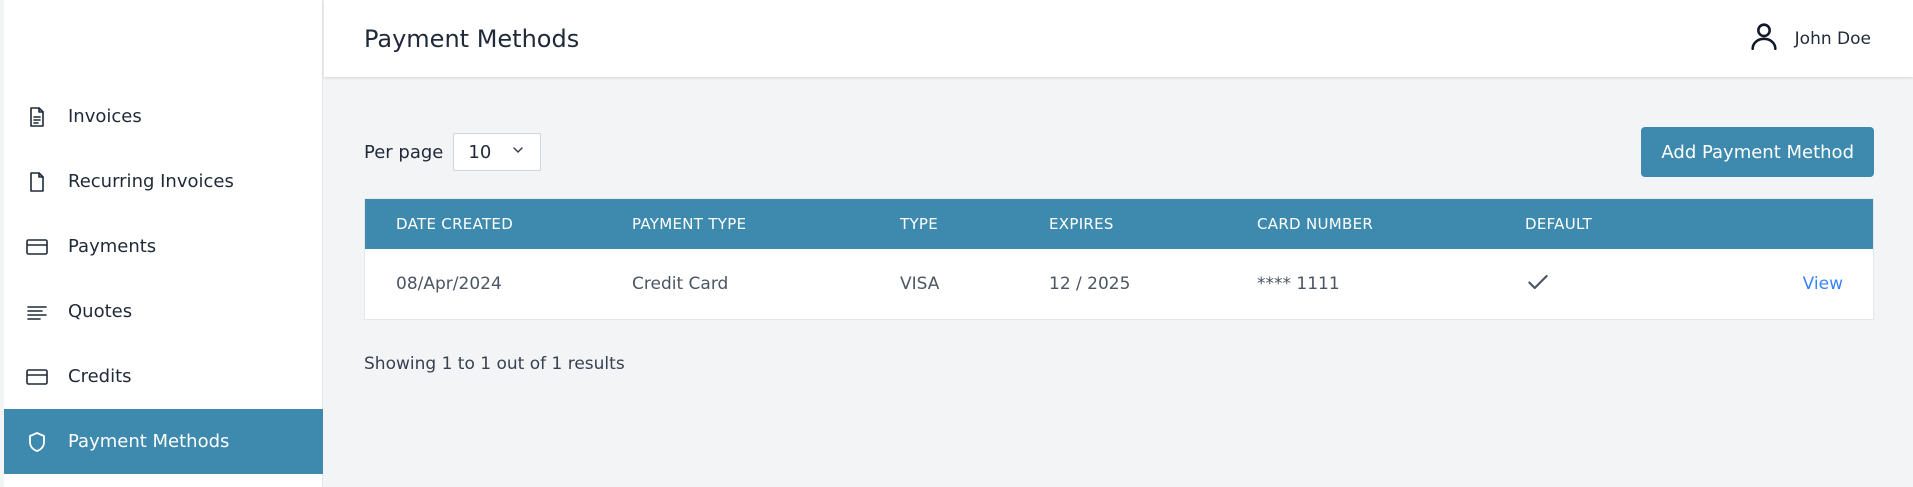 This screenshot has width=1913, height=487. What do you see at coordinates (404, 152) in the screenshot?
I see `per-page-label: Per page` at bounding box center [404, 152].